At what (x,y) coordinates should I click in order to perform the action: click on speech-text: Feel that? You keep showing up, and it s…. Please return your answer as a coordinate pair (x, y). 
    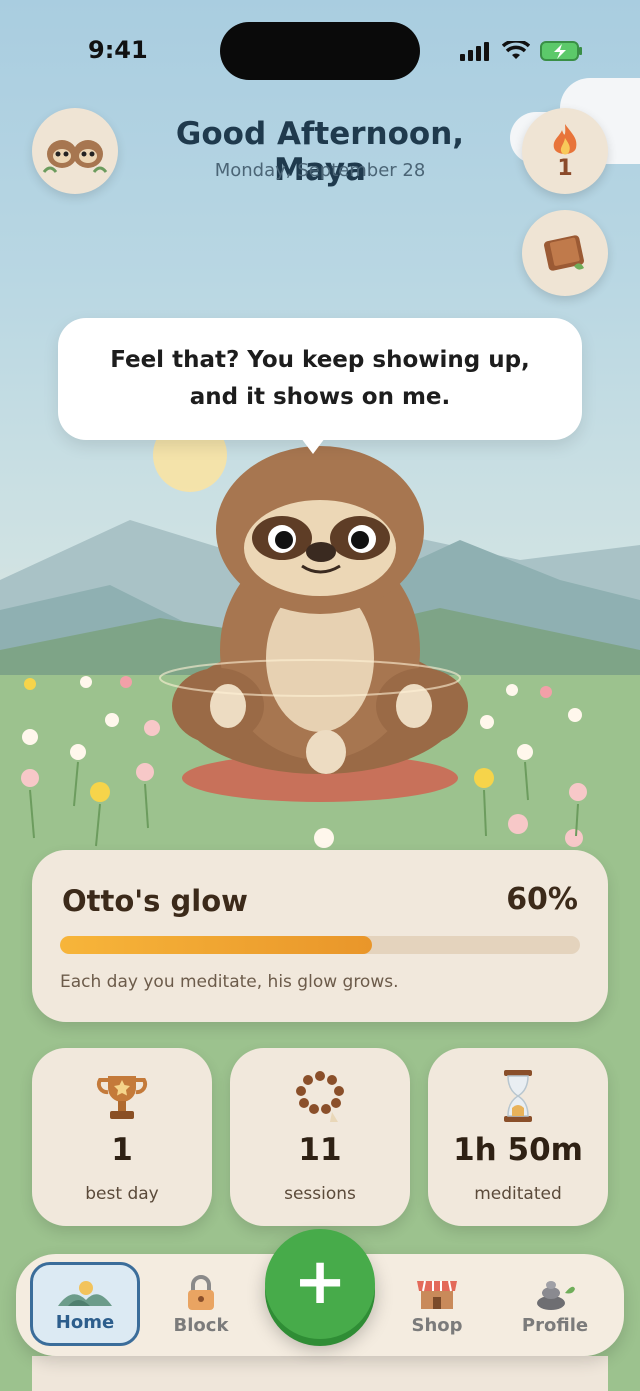
    Looking at the image, I should click on (320, 378).